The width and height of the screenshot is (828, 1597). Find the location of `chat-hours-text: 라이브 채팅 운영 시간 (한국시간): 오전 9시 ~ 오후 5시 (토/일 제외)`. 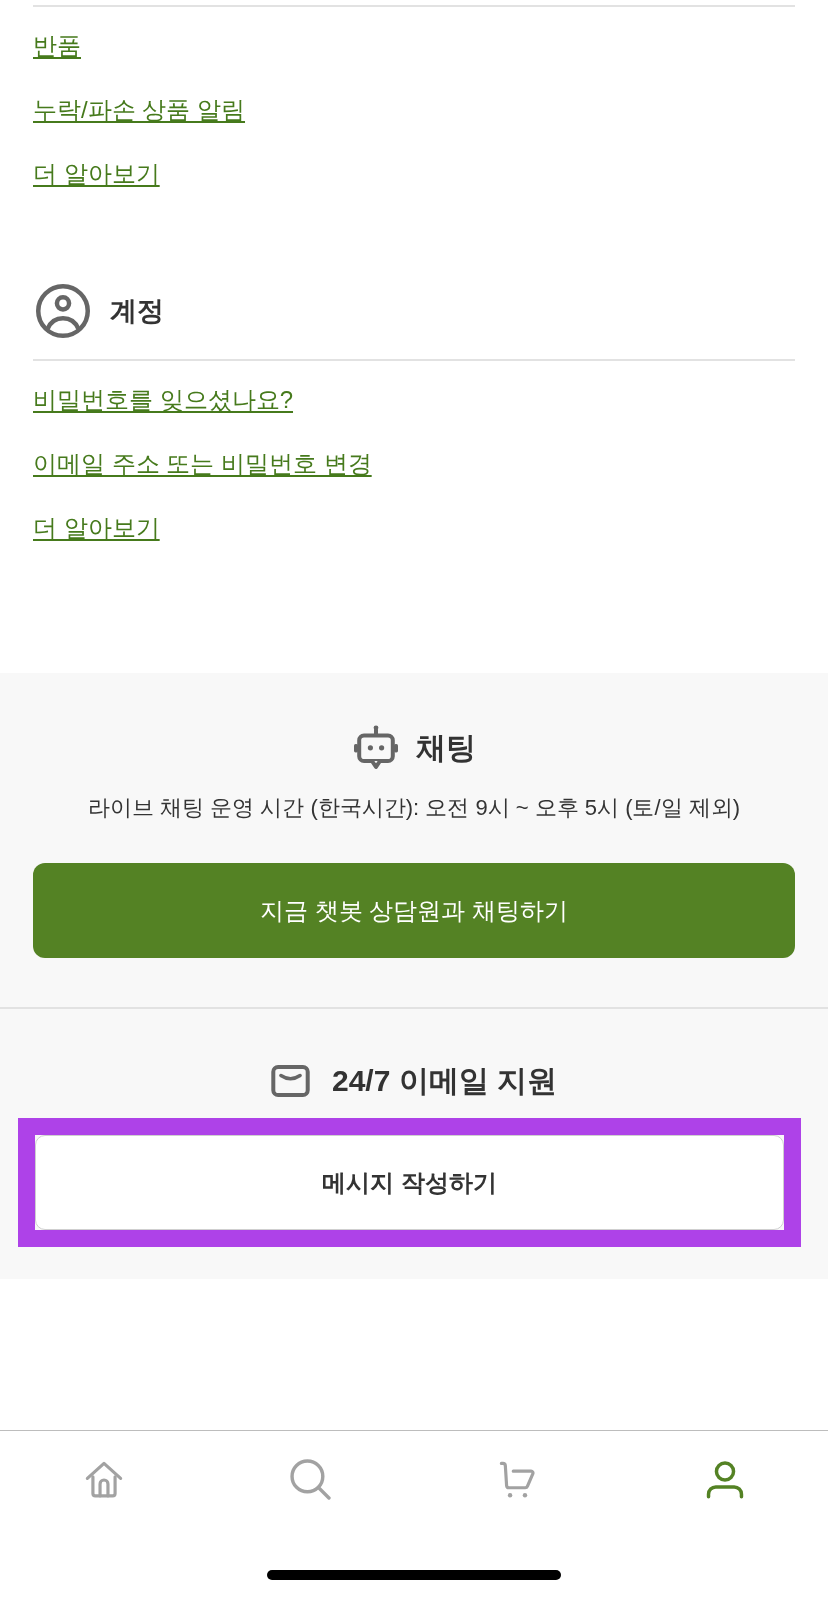

chat-hours-text: 라이브 채팅 운영 시간 (한국시간): 오전 9시 ~ 오후 5시 (토/일 제외) is located at coordinates (414, 808).